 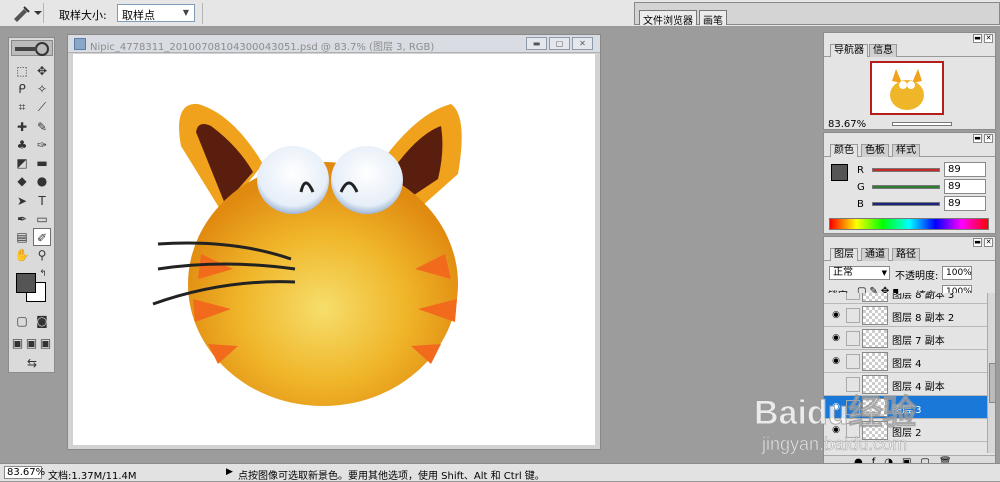 I want to click on blend-mode-select: 正常 ▼, so click(x=859, y=273).